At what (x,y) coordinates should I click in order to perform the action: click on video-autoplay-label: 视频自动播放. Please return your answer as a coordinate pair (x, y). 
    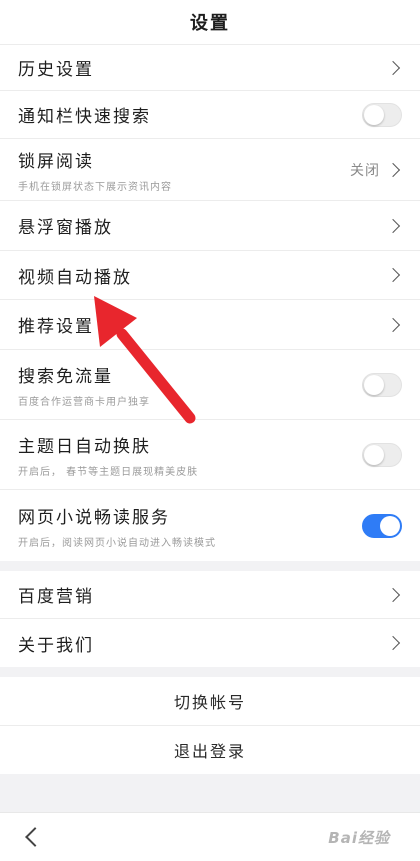
    Looking at the image, I should click on (75, 277).